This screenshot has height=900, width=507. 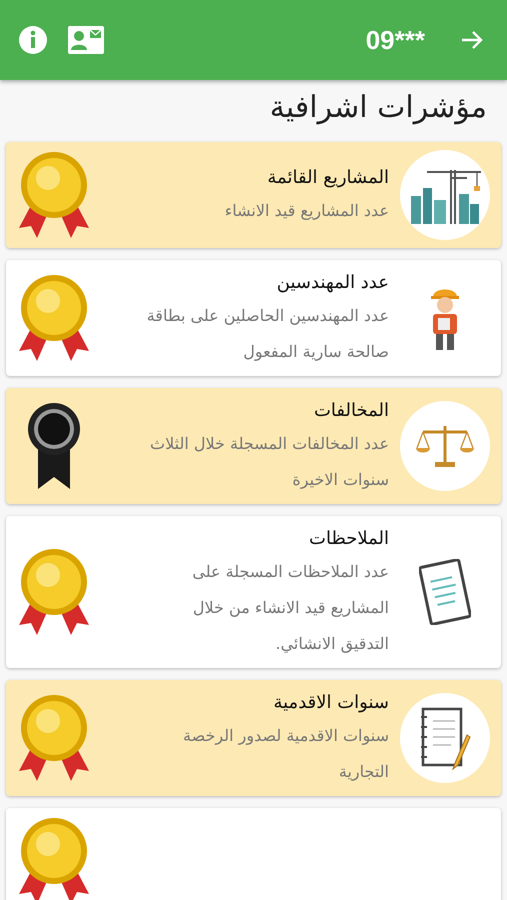 What do you see at coordinates (290, 608) in the screenshot?
I see `card-description: عدد الملاحظات المسجلة على المشاريع قيد الانشاء من خلال التدقيق الانشائي.` at bounding box center [290, 608].